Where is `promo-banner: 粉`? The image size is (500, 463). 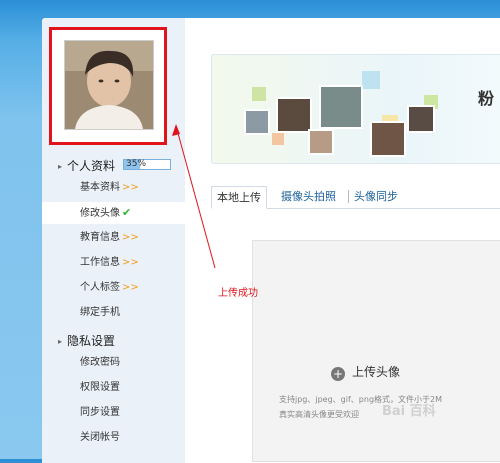
promo-banner: 粉 is located at coordinates (355, 109).